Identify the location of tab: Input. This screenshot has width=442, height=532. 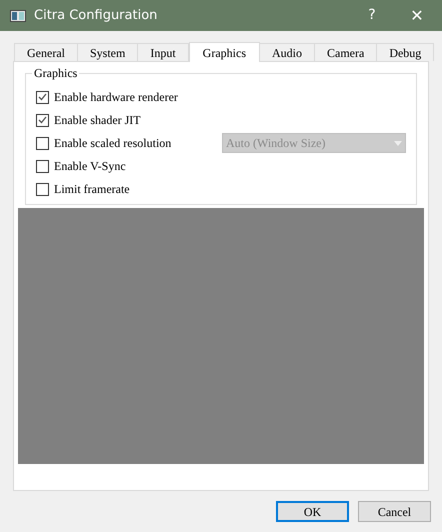
(163, 52).